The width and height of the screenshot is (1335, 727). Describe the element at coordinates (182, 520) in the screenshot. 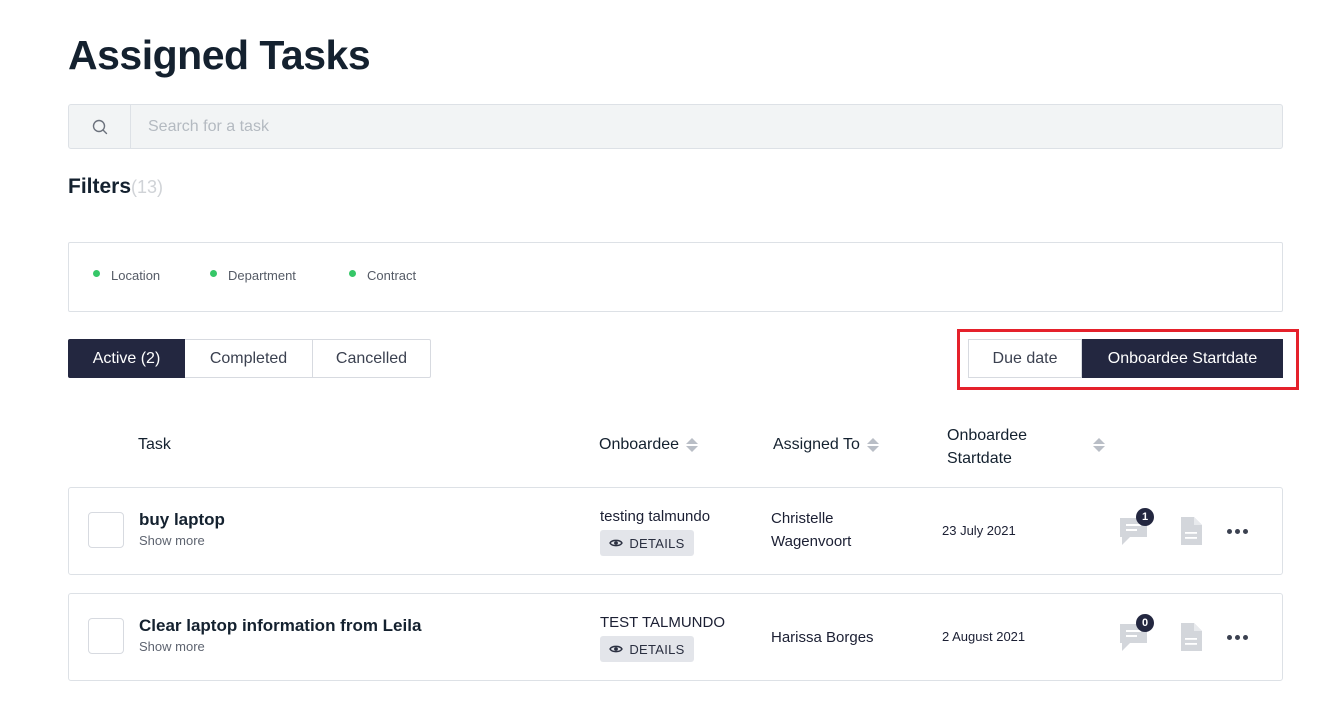

I see `task-name: buy laptop` at that location.